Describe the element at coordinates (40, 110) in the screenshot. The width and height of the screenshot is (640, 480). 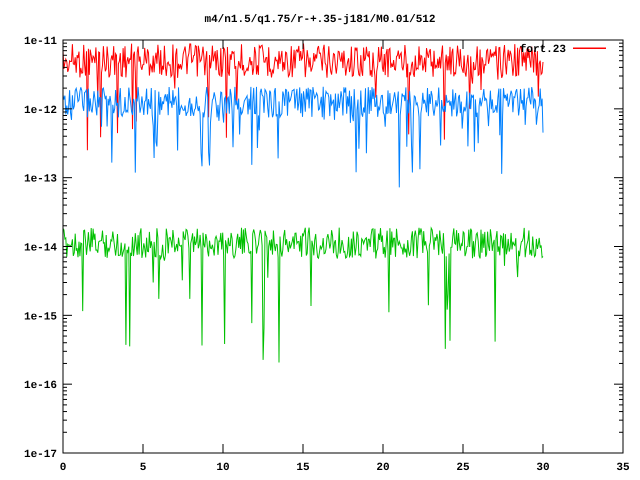
I see `axis-tick-label: 1e-12` at that location.